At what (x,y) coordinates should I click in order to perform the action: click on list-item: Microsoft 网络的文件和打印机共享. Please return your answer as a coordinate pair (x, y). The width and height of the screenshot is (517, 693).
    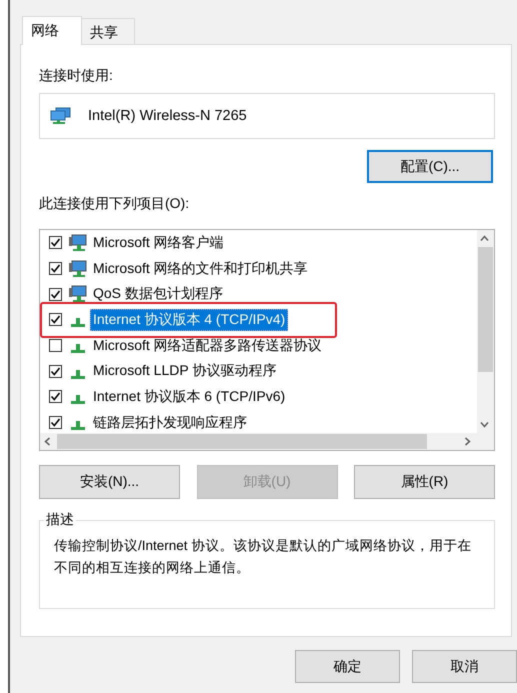
    Looking at the image, I should click on (200, 269).